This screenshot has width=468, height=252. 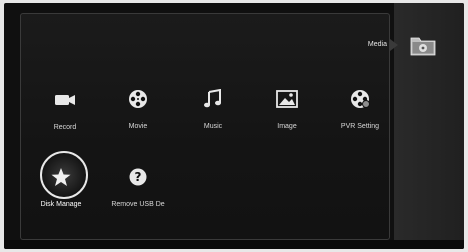 What do you see at coordinates (377, 44) in the screenshot?
I see `section-title: Media` at bounding box center [377, 44].